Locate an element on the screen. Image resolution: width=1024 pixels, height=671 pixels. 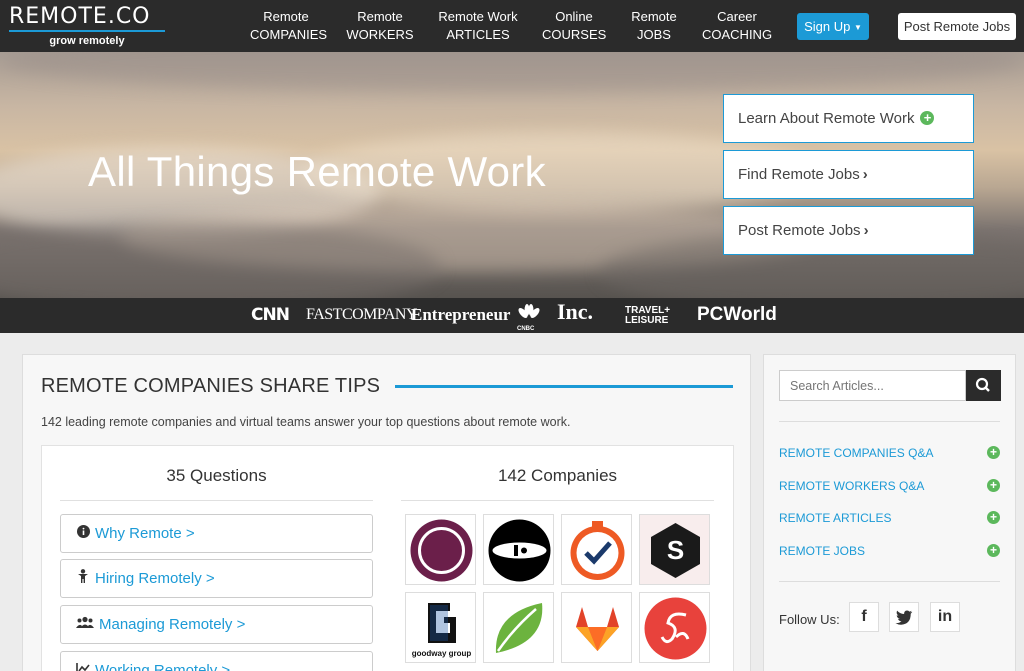
travel-leisure-logo: TRAVEL+ LEISURE is located at coordinates (648, 315).